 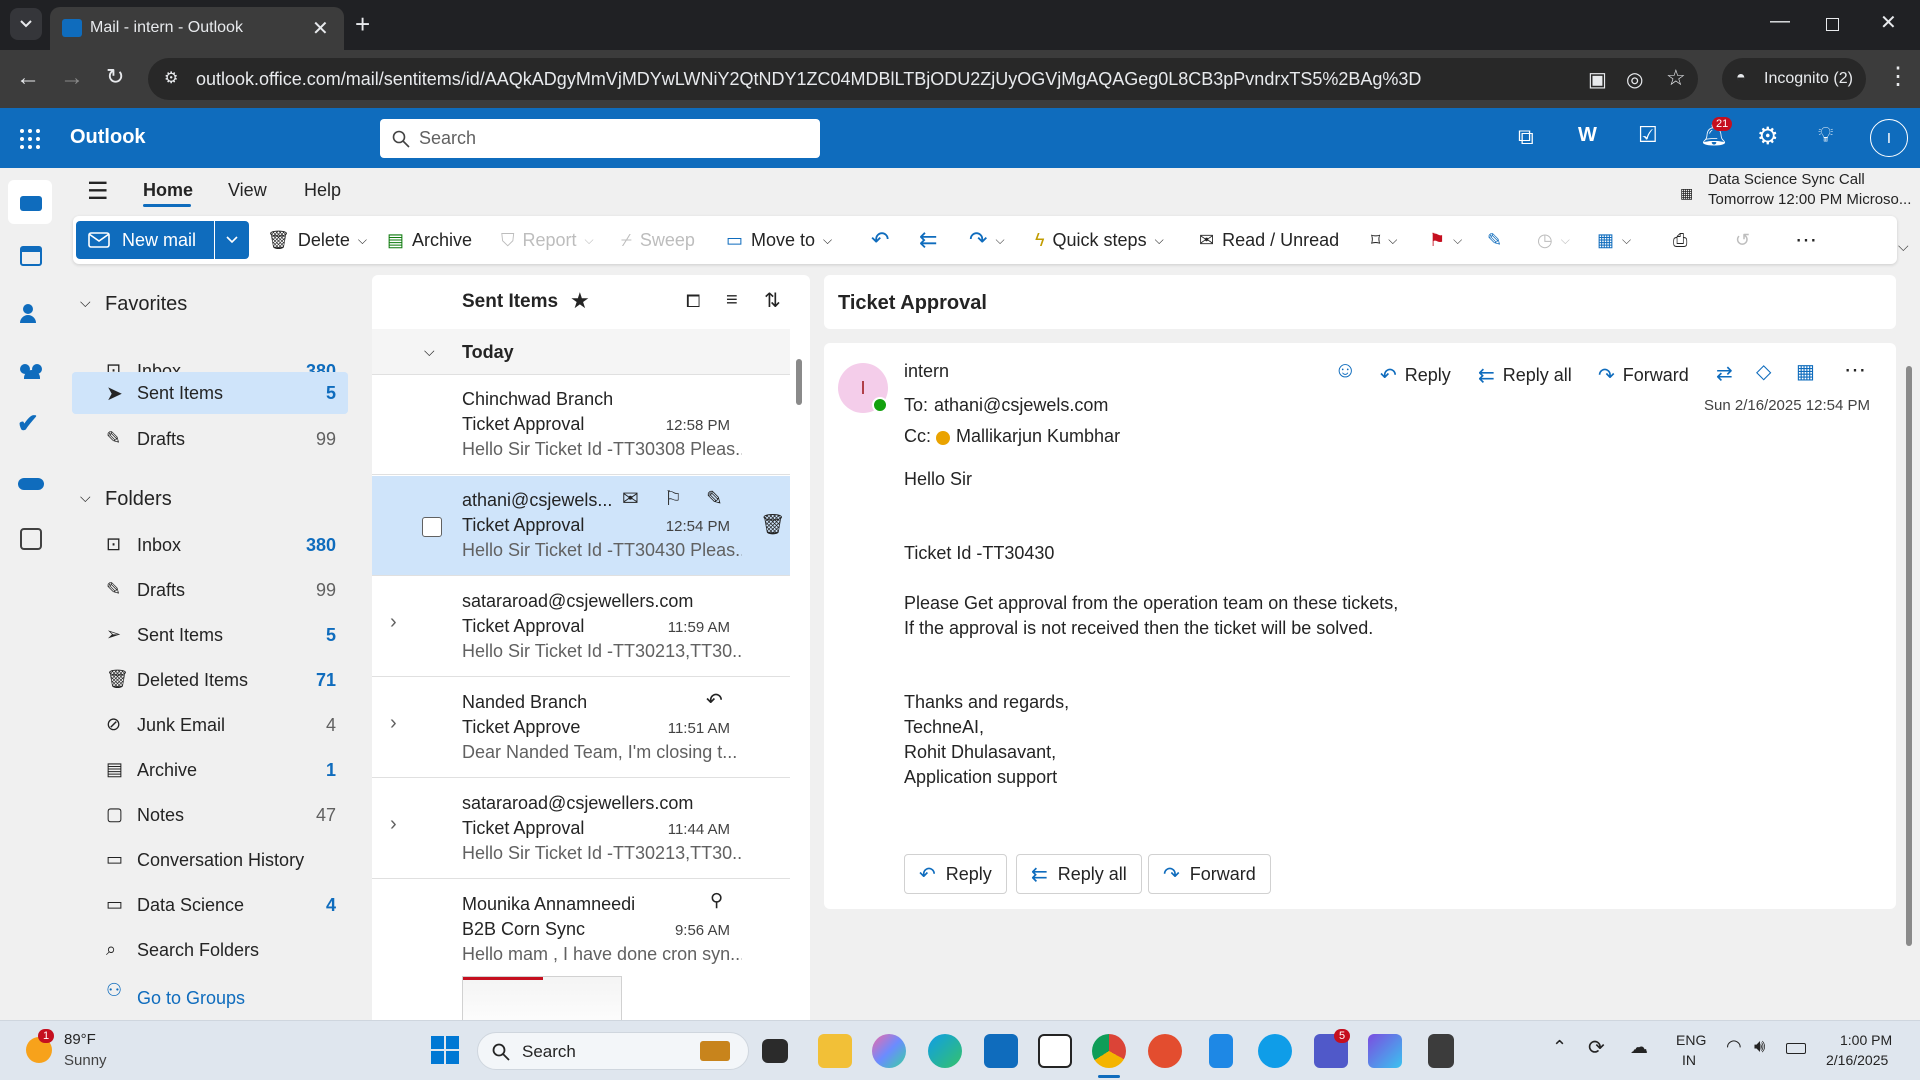 I want to click on file-explorer-icon, so click(x=835, y=1051).